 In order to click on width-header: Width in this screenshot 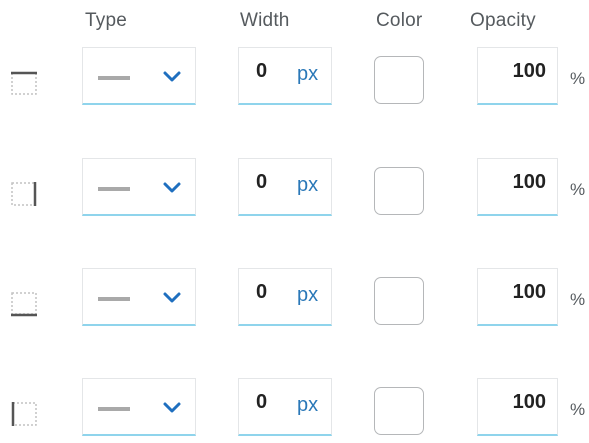, I will do `click(265, 20)`.